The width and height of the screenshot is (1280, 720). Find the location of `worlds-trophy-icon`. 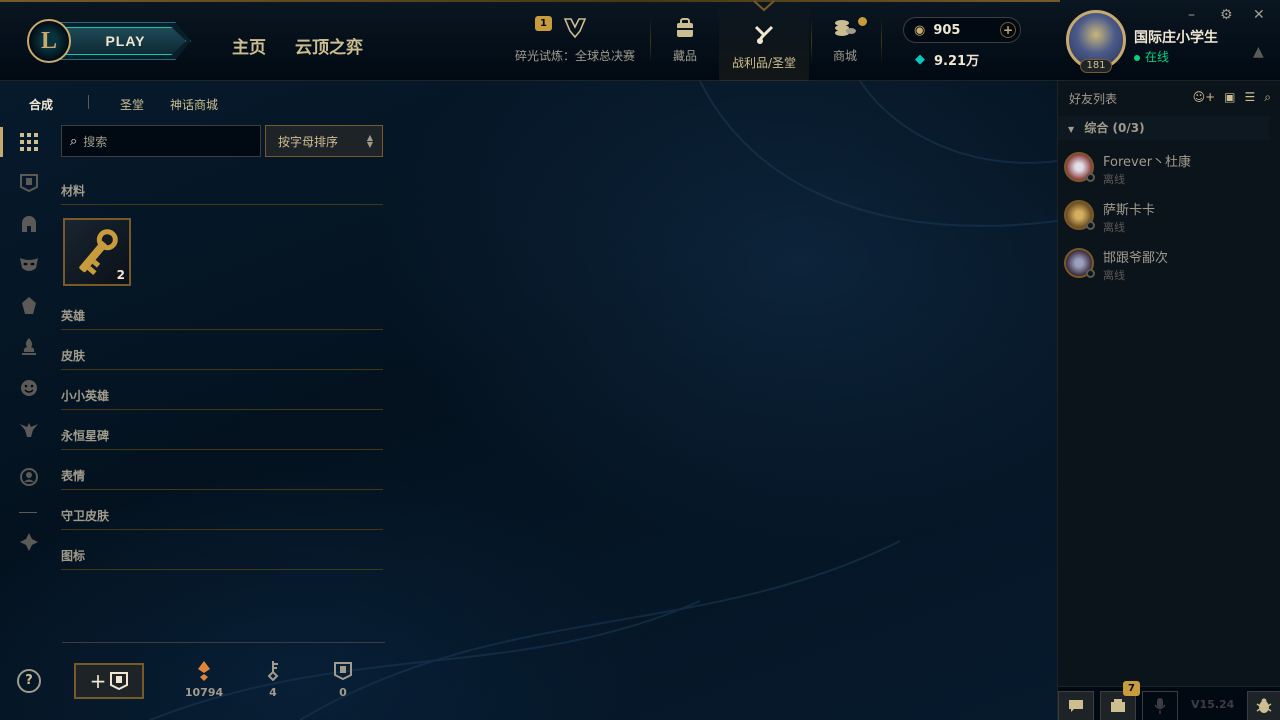

worlds-trophy-icon is located at coordinates (575, 28).